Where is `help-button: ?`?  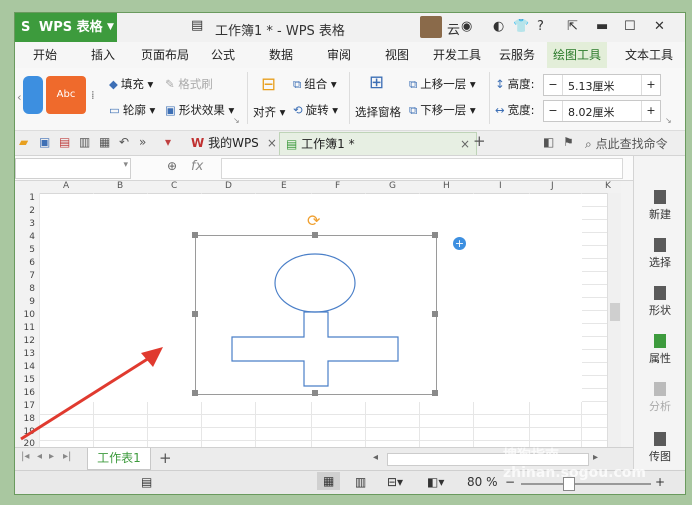
help-button: ? is located at coordinates (540, 26).